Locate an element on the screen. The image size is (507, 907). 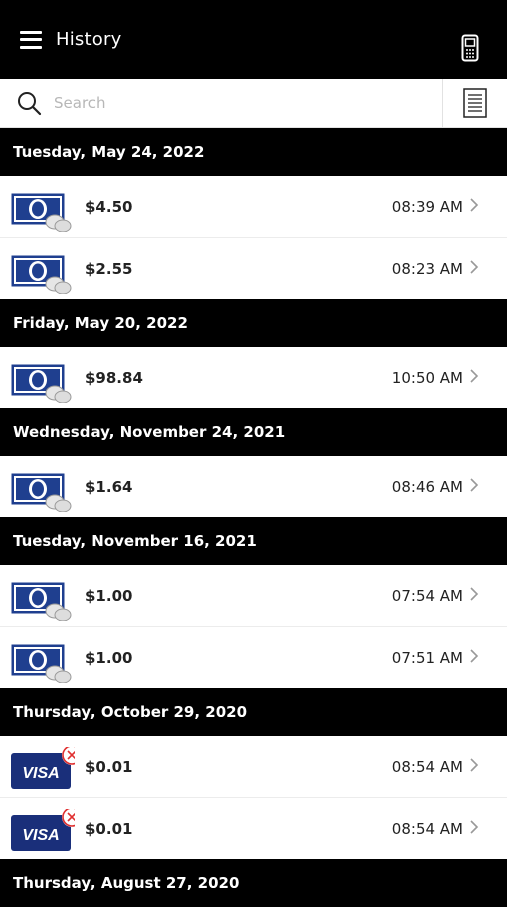
transaction-time: 07:51 AM is located at coordinates (427, 657).